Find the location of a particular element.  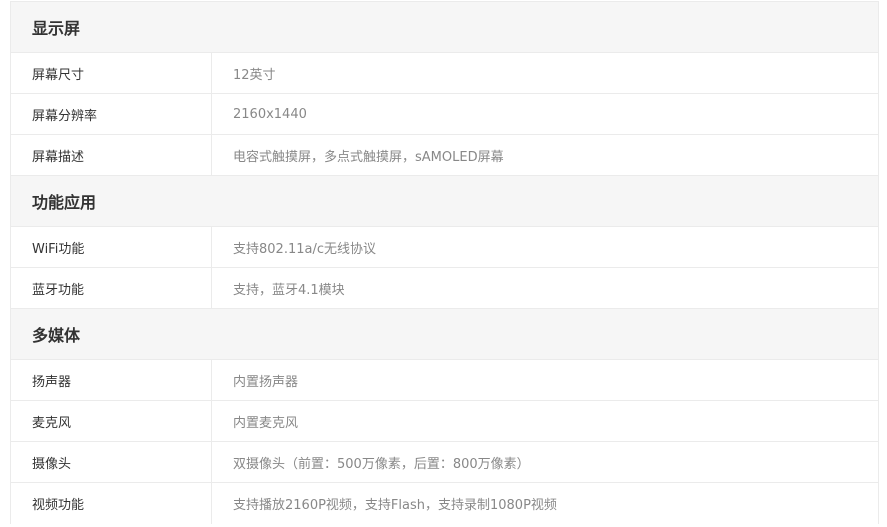

spec-value: 内置麦克风 is located at coordinates (266, 423).